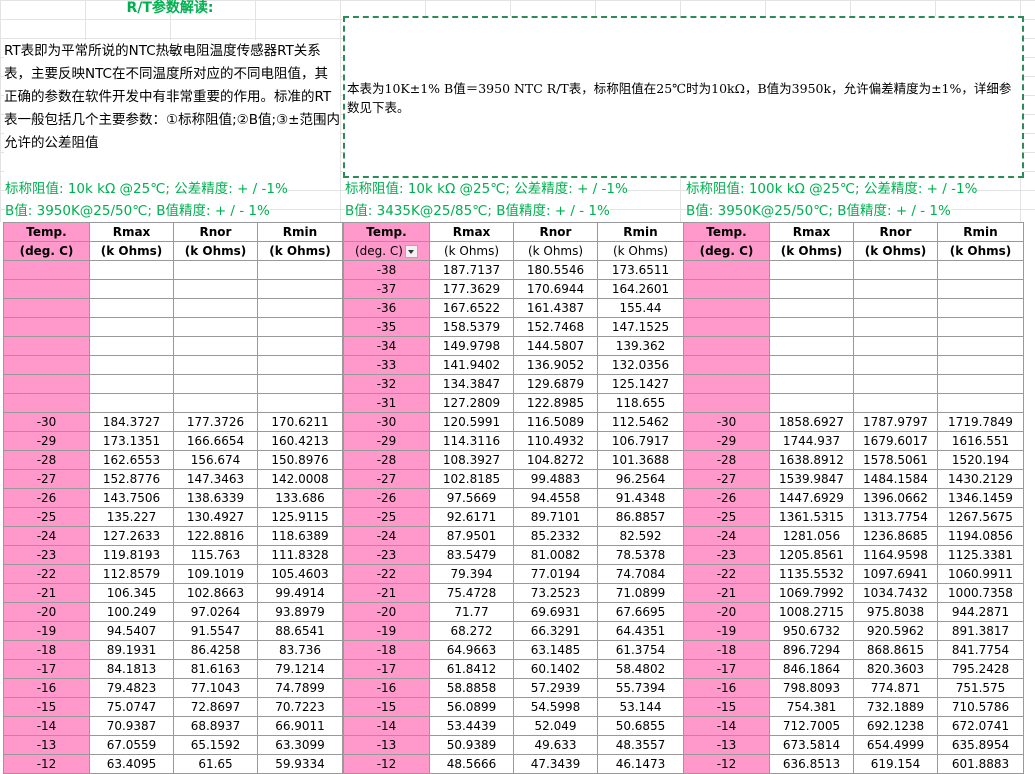  What do you see at coordinates (811, 745) in the screenshot?
I see `rmax-cell: 673.5814` at bounding box center [811, 745].